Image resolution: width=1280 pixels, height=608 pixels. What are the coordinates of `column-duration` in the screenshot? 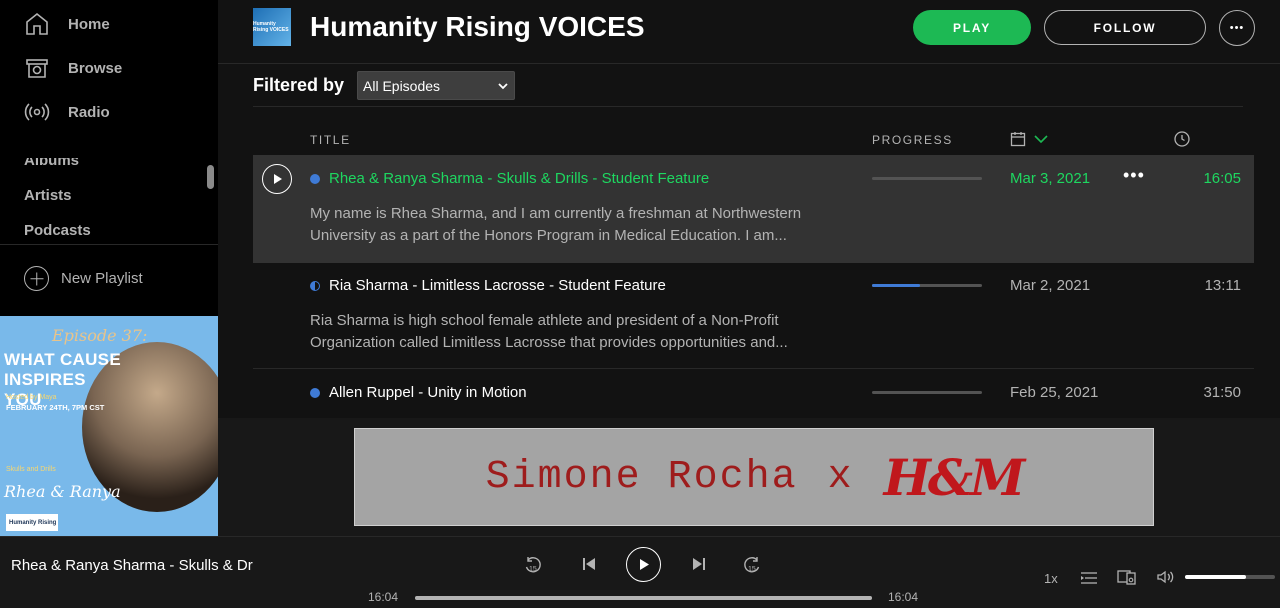 It's located at (1182, 140).